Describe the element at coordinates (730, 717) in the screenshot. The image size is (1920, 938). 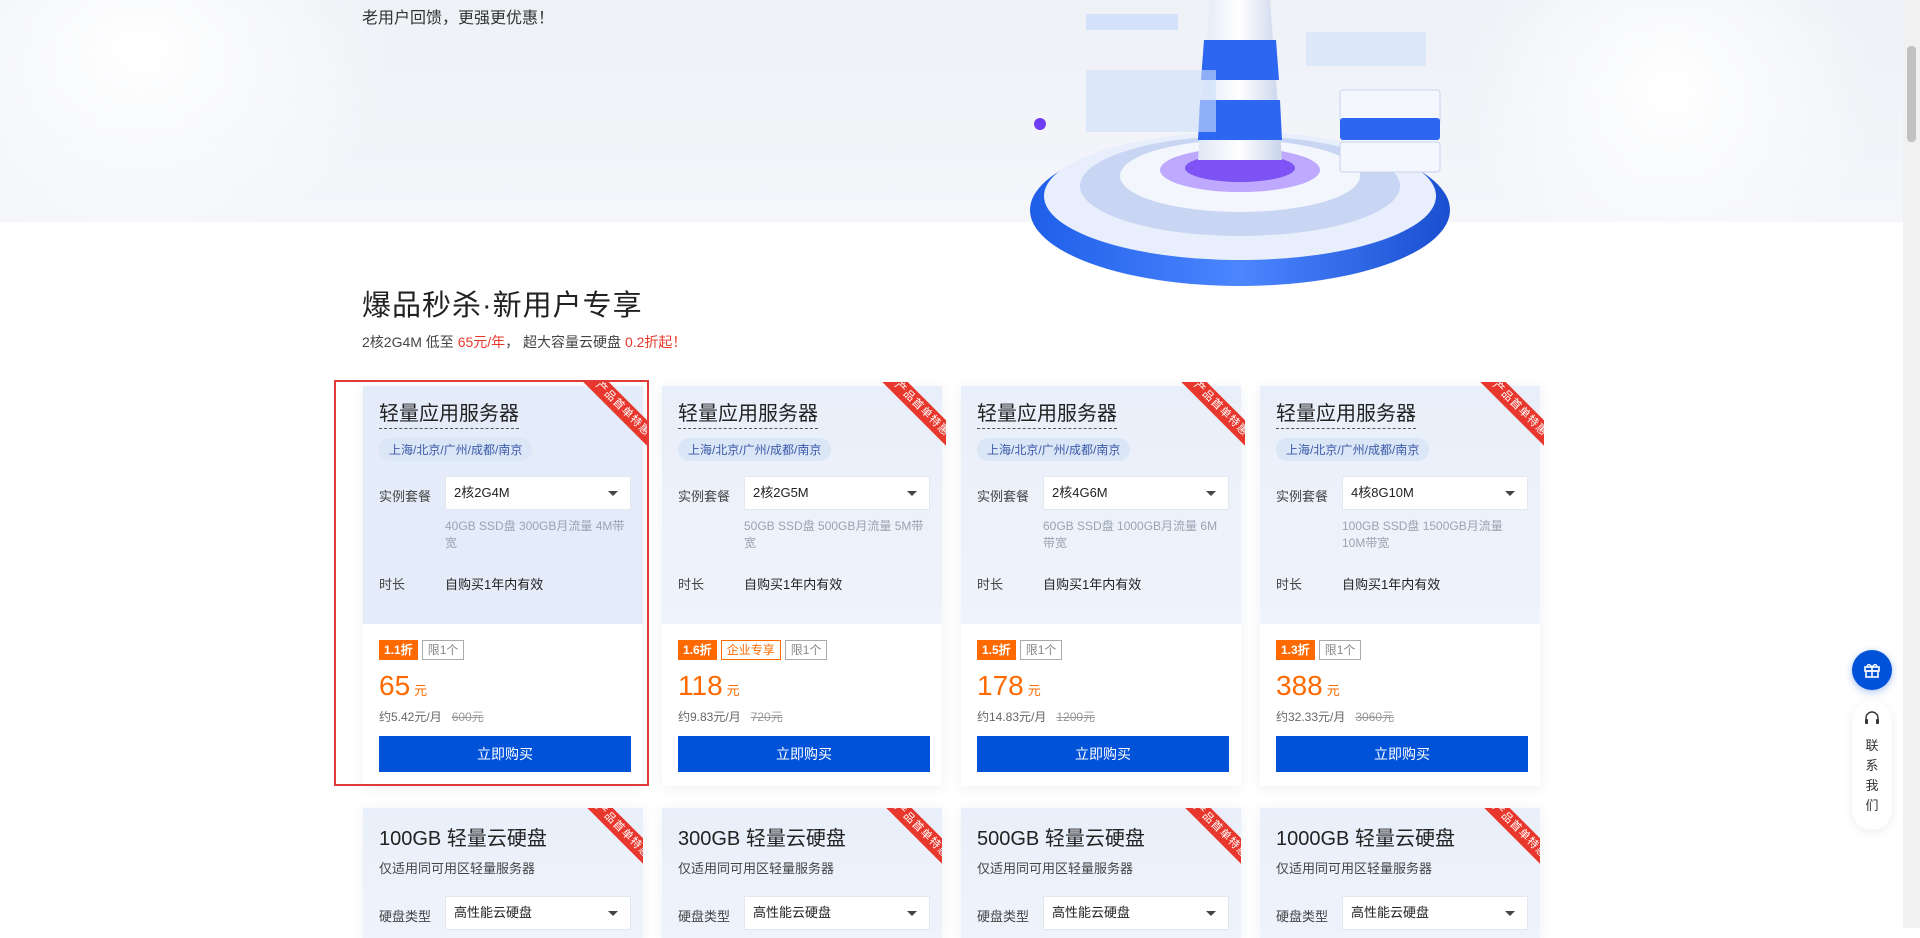
I see `monthly-price: 约9.83元/月 720元` at that location.